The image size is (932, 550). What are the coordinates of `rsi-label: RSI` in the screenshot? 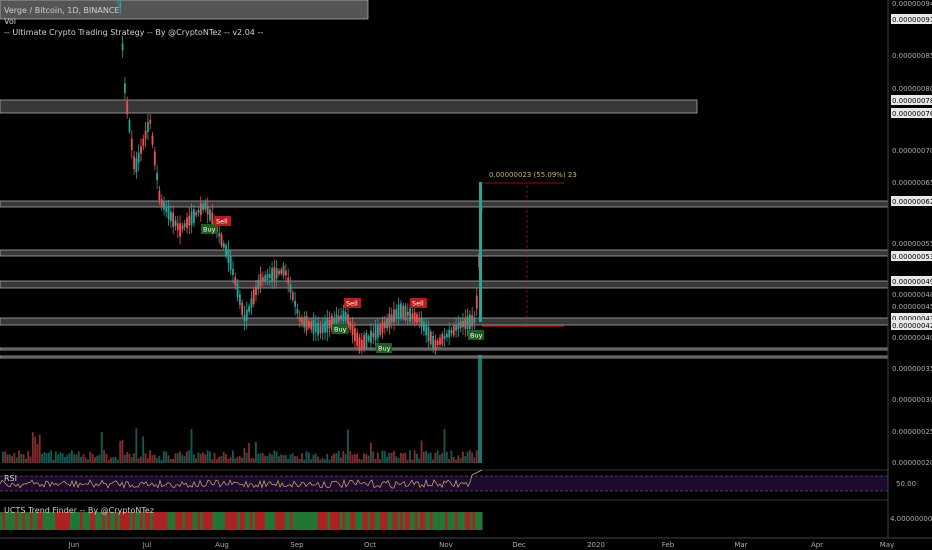 It's located at (10, 478).